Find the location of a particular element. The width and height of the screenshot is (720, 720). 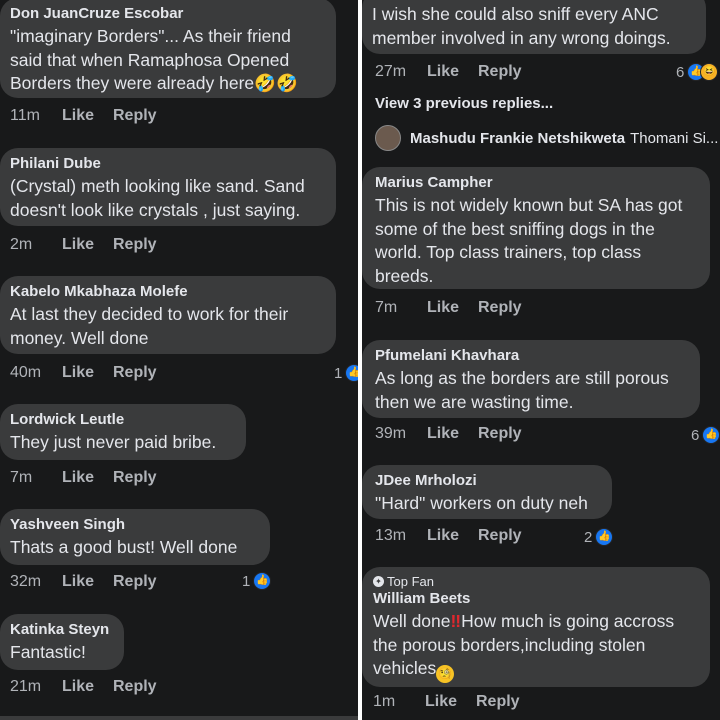

comment-author: Yashveen Singh is located at coordinates (134, 525).